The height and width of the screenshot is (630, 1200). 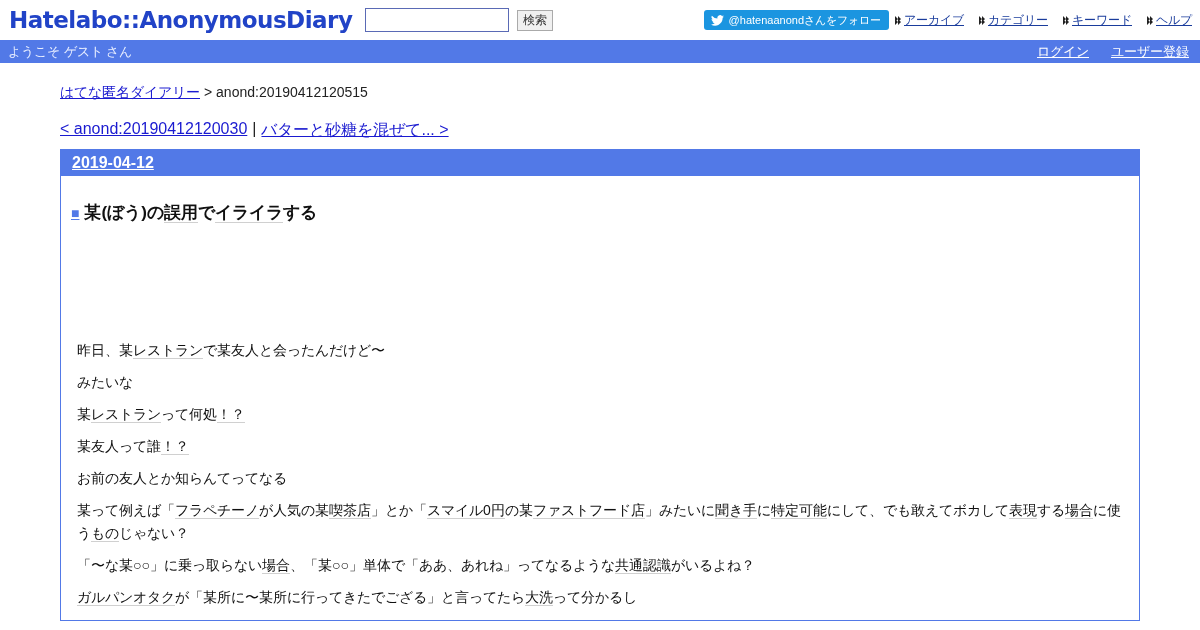 What do you see at coordinates (105, 382) in the screenshot?
I see `paragraph: みたいな` at bounding box center [105, 382].